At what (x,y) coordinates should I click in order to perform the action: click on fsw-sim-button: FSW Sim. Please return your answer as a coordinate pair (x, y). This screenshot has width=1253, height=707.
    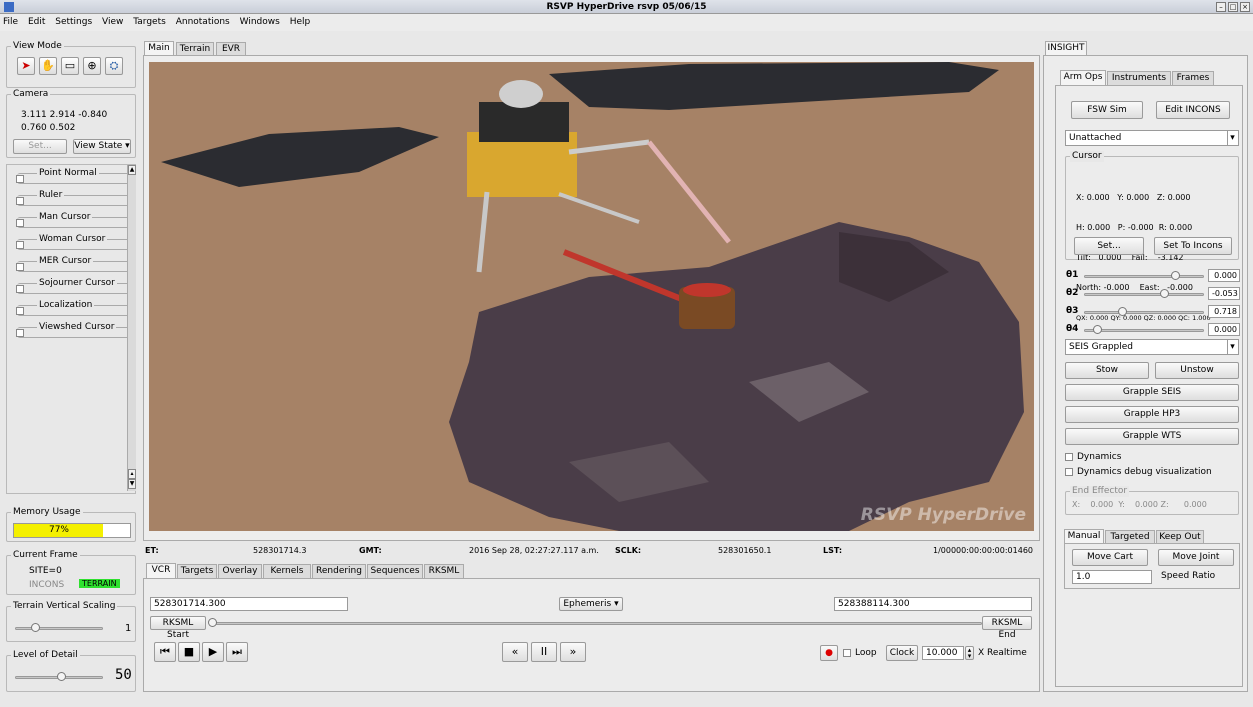
    Looking at the image, I should click on (1107, 110).